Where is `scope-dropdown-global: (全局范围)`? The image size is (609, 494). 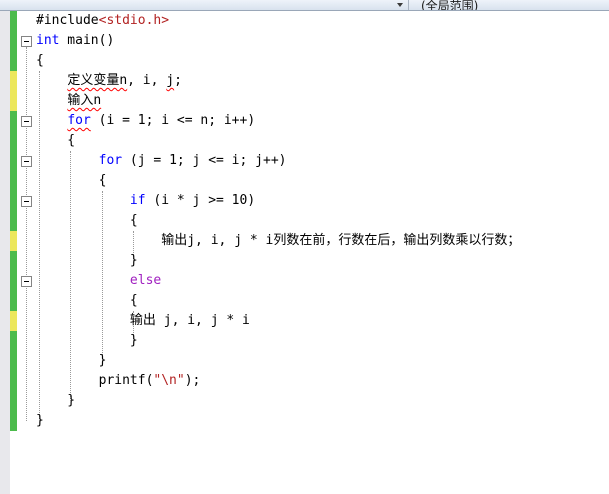 scope-dropdown-global: (全局范围) is located at coordinates (509, 5).